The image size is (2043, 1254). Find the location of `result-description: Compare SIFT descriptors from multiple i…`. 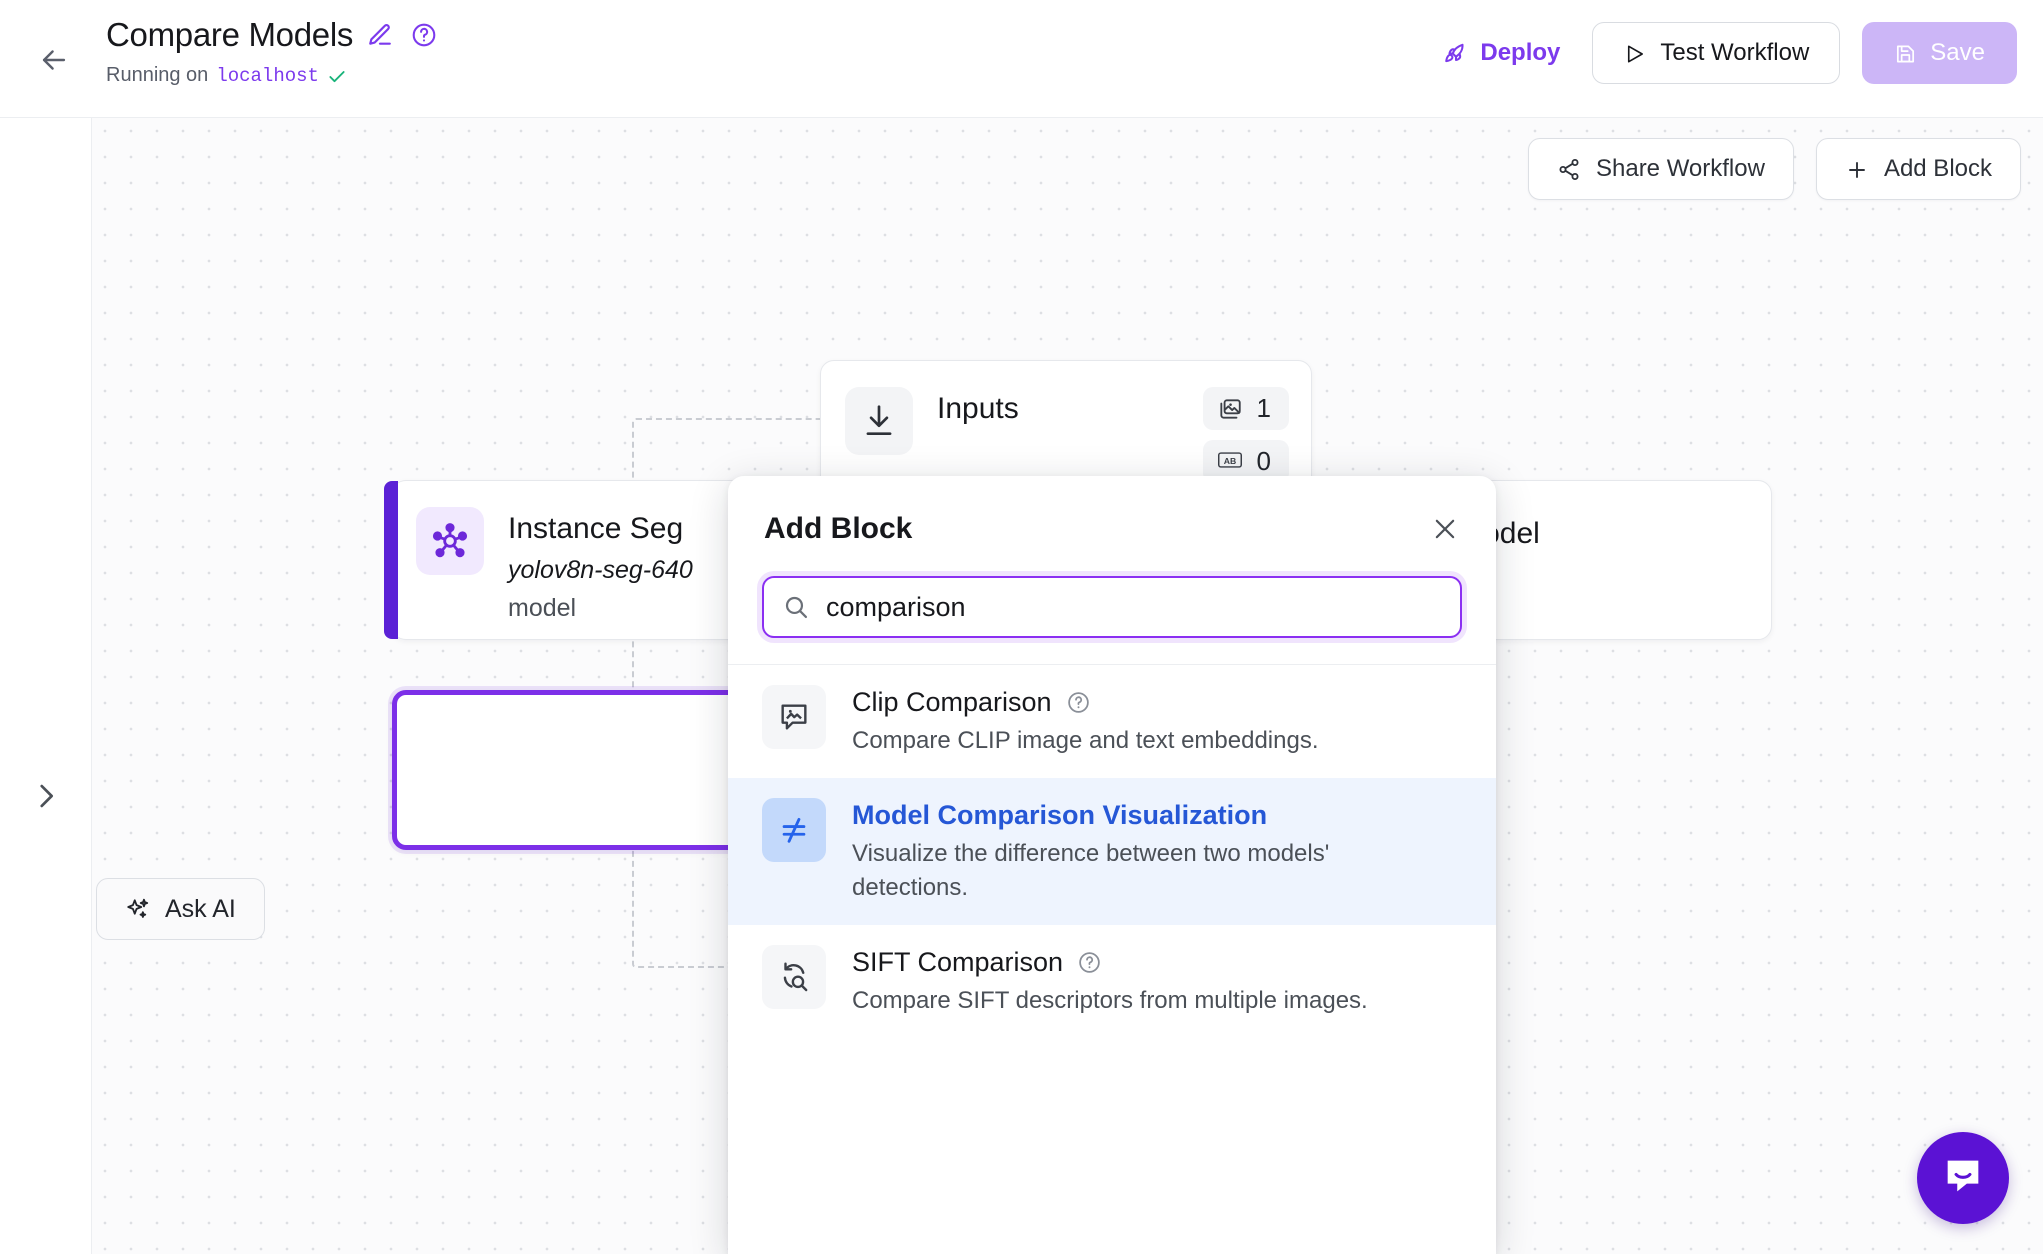

result-description: Compare SIFT descriptors from multiple i… is located at coordinates (1110, 1000).